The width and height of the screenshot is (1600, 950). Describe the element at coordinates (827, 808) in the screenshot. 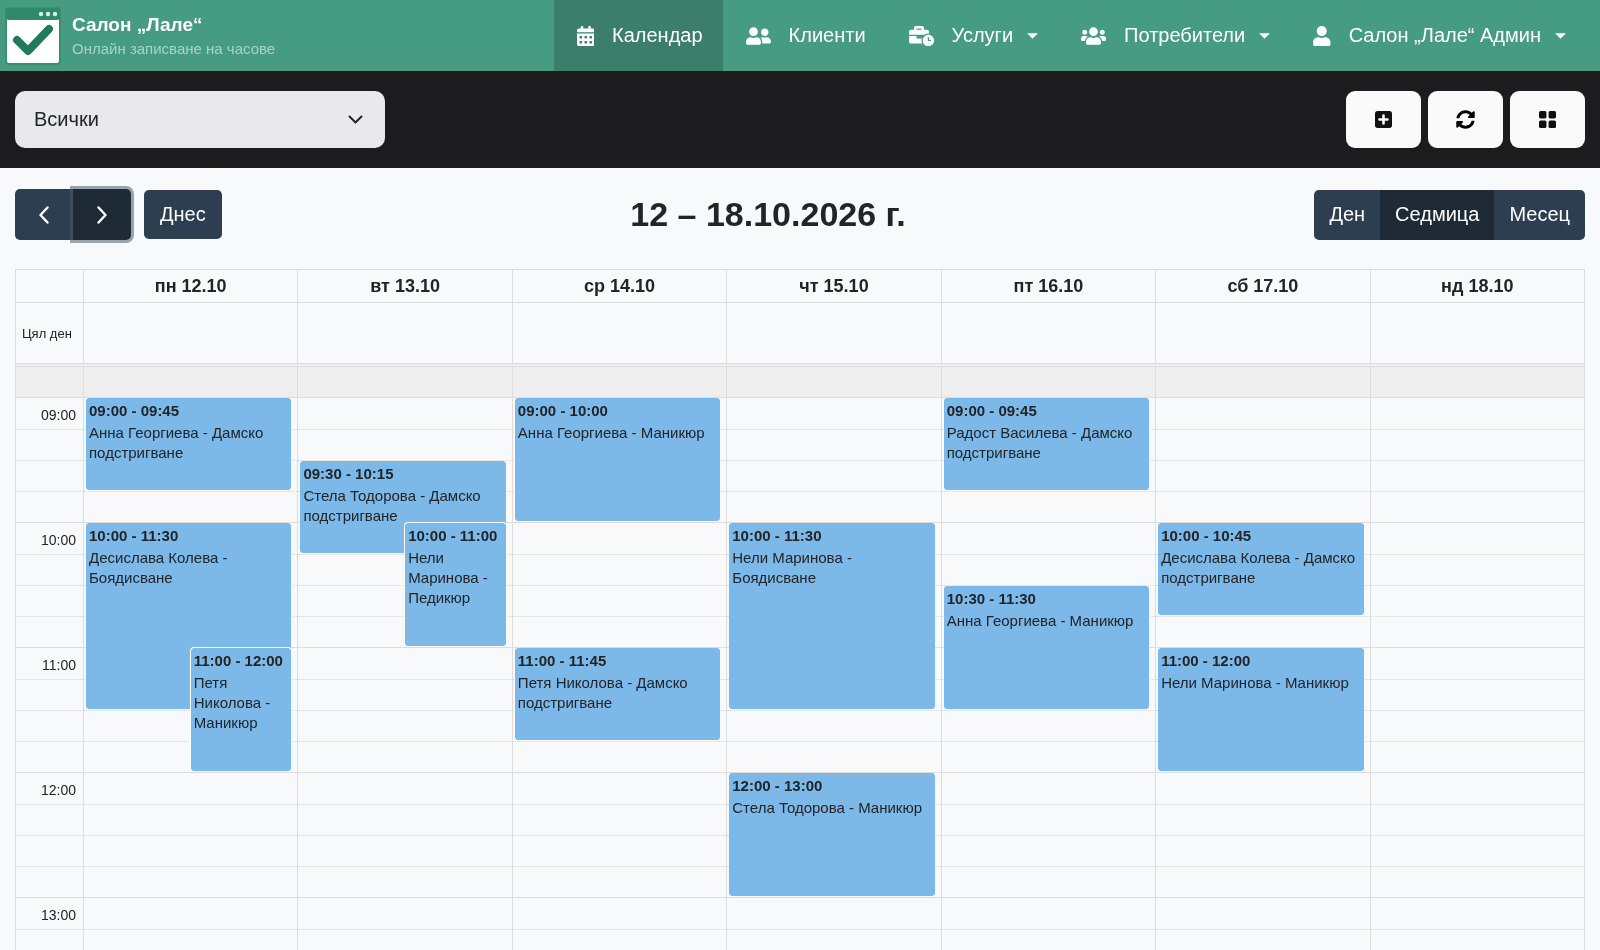

I see `event-title: Стела Тодорова - Маникюр` at that location.